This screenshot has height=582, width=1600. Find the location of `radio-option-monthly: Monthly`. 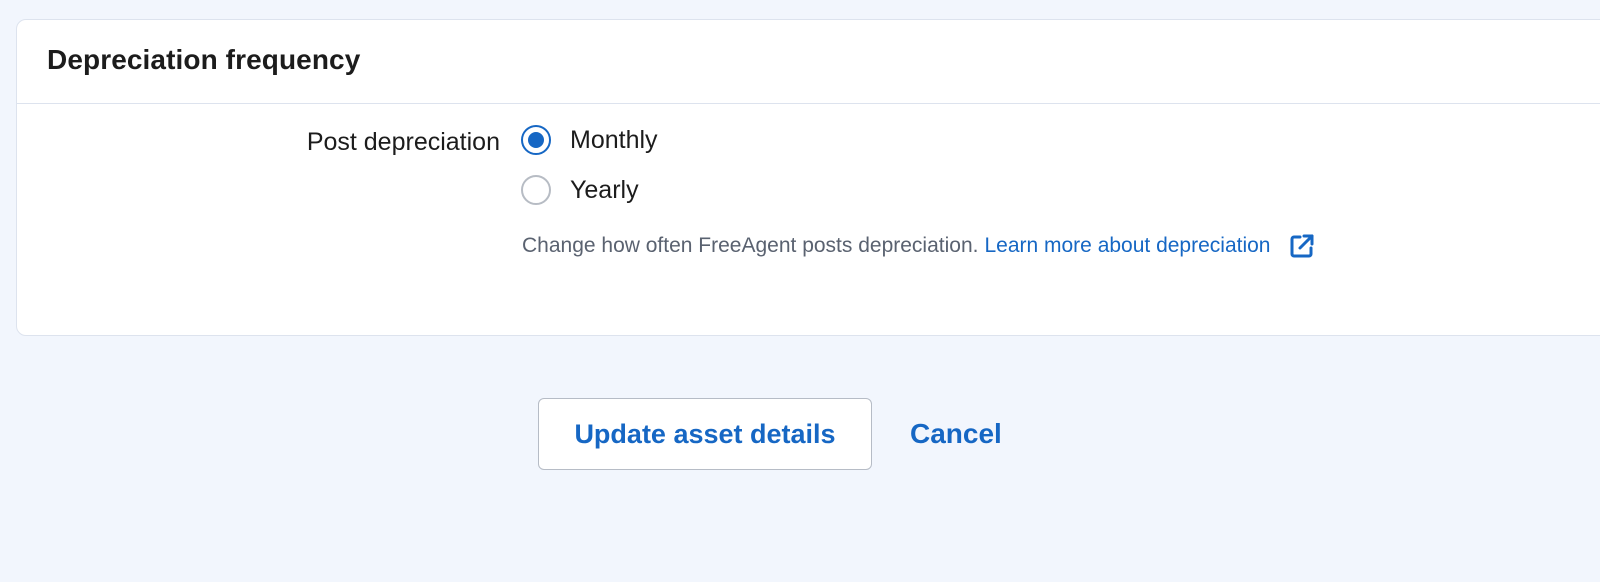

radio-option-monthly: Monthly is located at coordinates (589, 140).